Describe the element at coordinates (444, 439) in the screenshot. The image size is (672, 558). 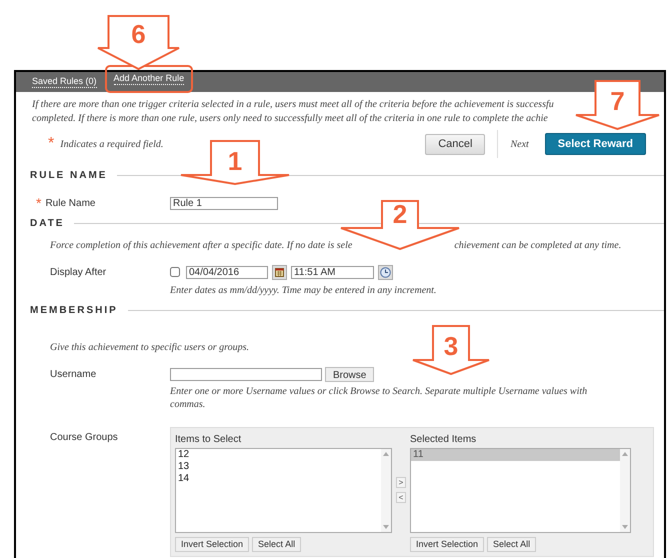
I see `list-title: Selected Items` at that location.